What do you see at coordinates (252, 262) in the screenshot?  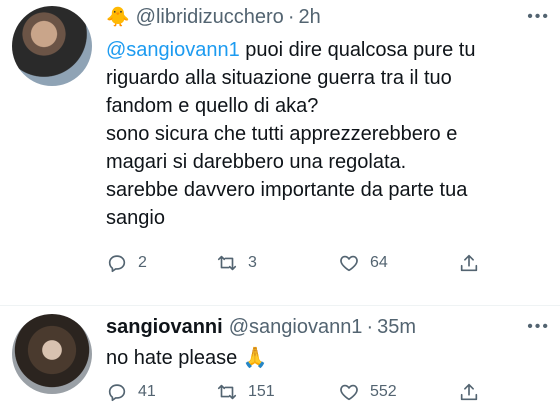 I see `retweet-count: 3` at bounding box center [252, 262].